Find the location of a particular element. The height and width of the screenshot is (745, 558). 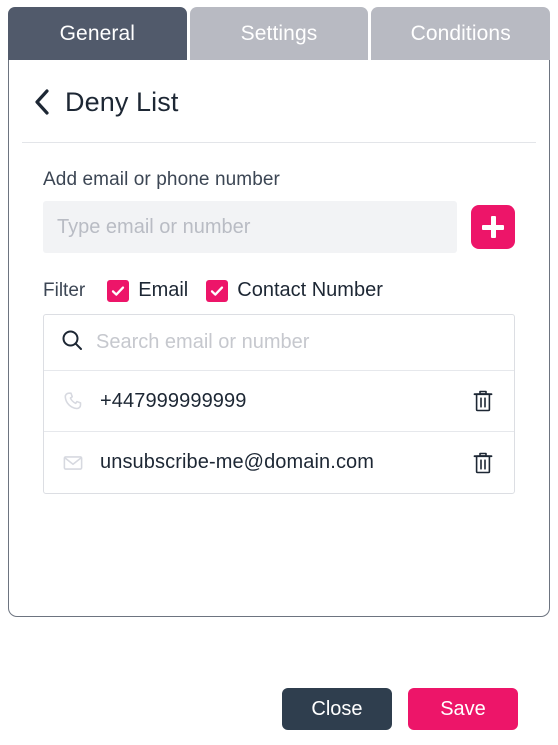

tab-general-label: General is located at coordinates (97, 33).